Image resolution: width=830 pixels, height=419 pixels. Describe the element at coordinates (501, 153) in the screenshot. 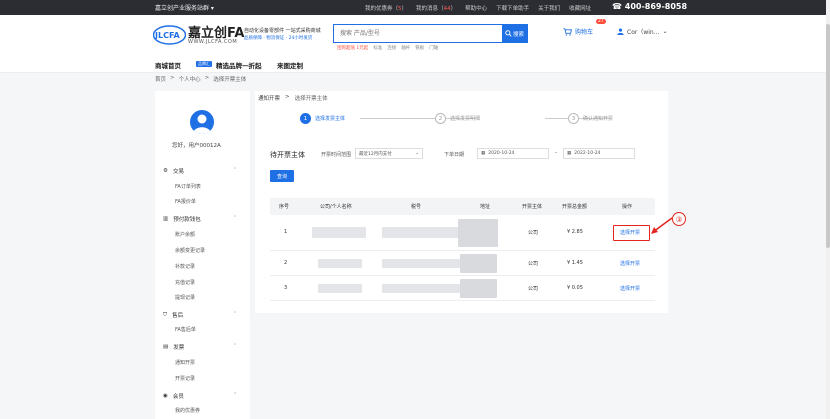

I see `date-from-value: 2020-10-24` at that location.